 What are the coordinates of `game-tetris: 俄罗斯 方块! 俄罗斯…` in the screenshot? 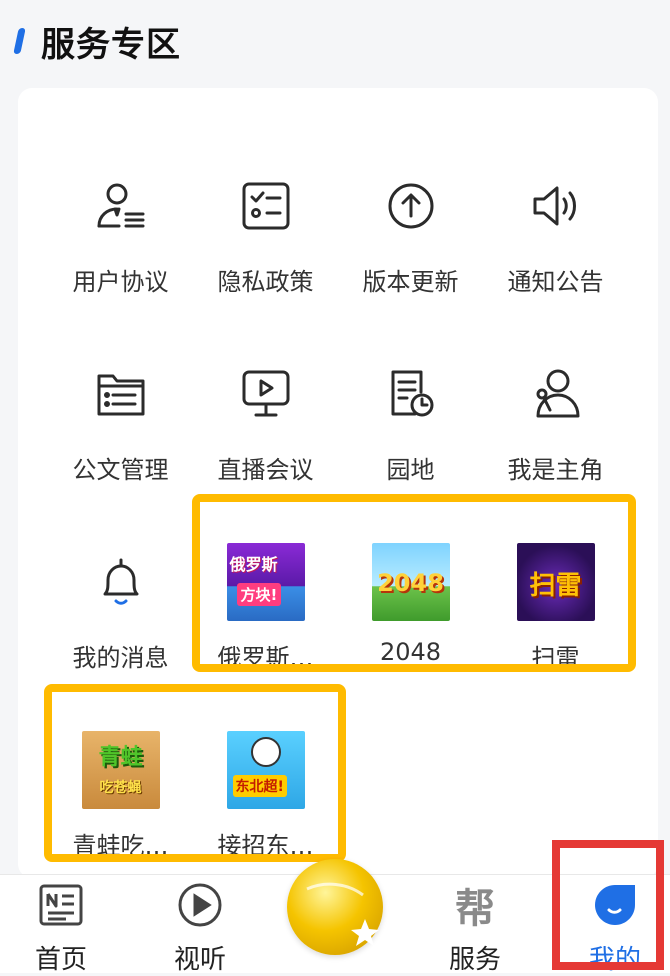 It's located at (265, 607).